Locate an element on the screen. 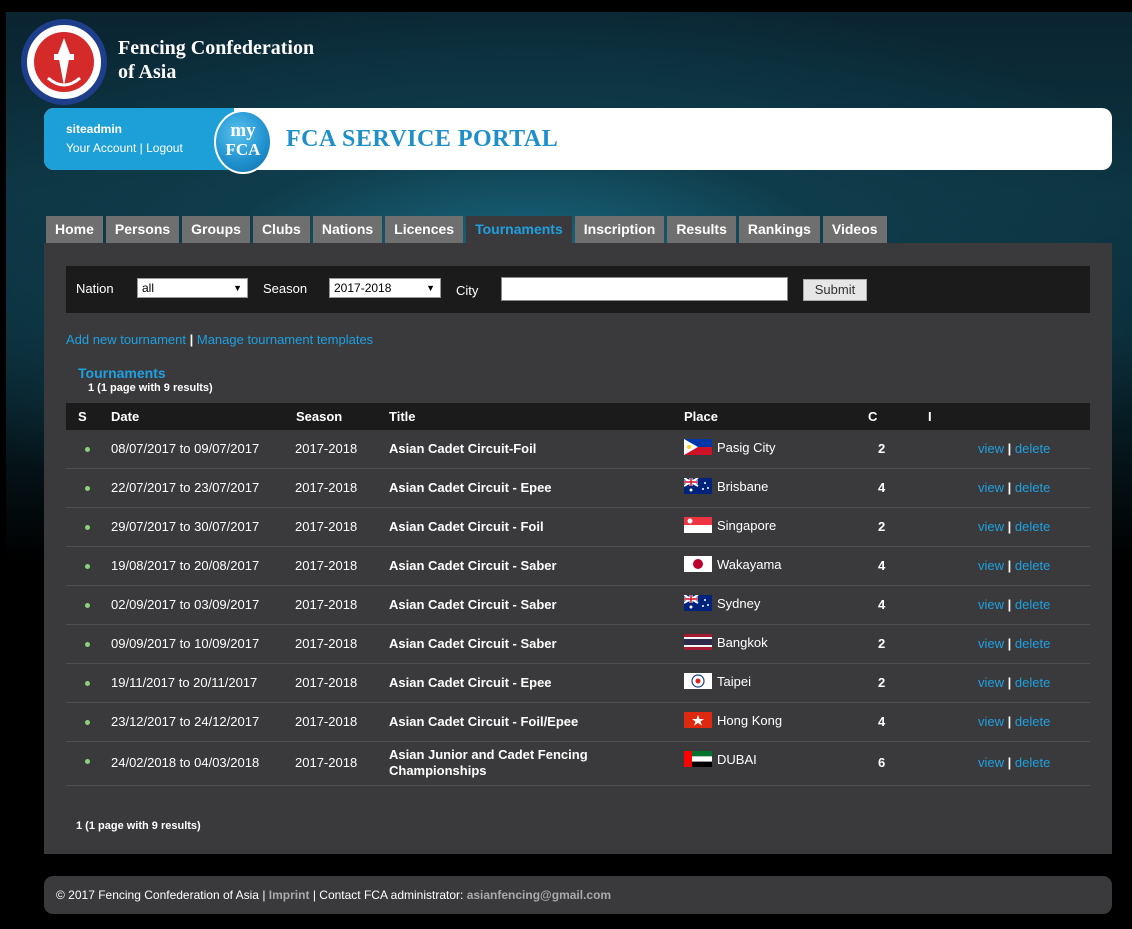 The width and height of the screenshot is (1132, 929). cell-place-name: Hong Kong is located at coordinates (750, 720).